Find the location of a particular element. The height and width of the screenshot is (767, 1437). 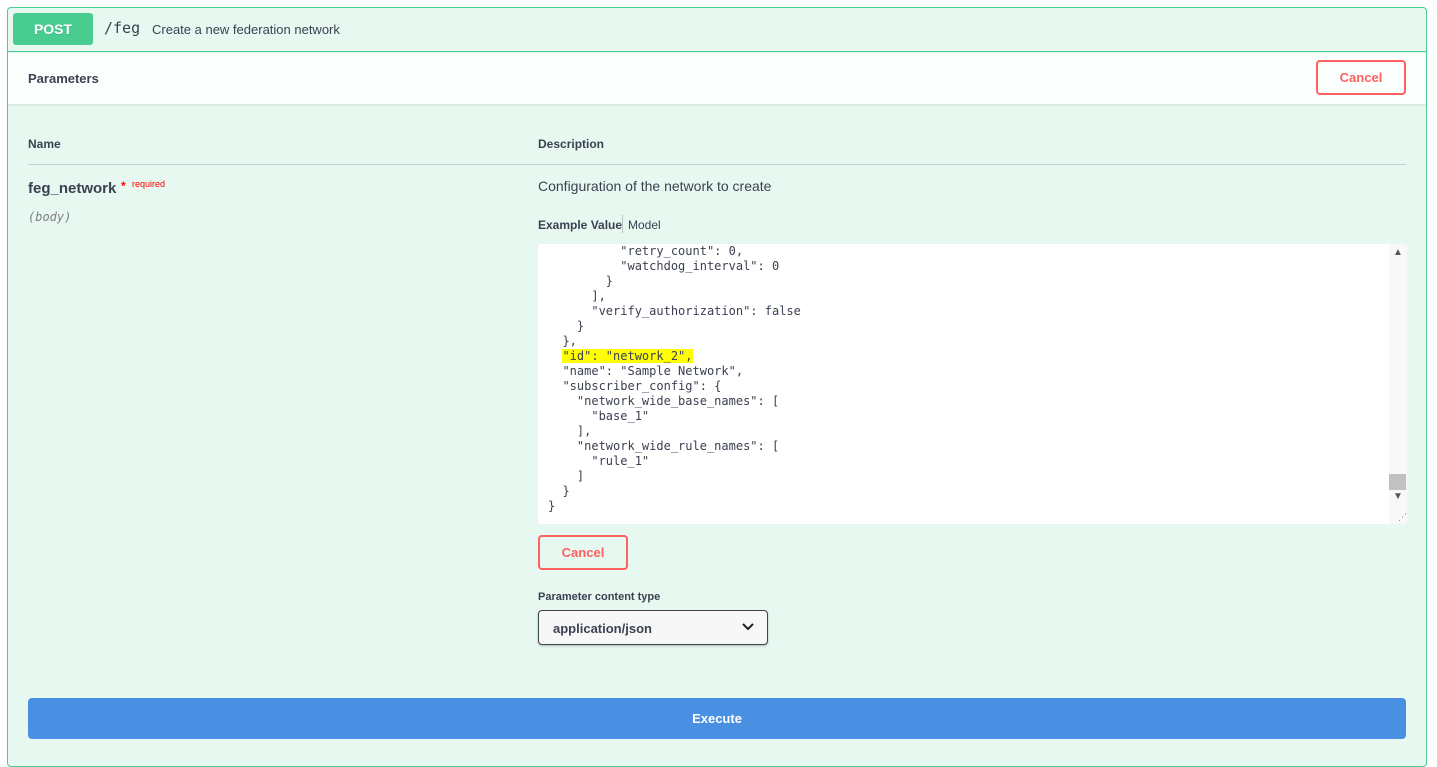

parameters-header: Parameters Cancel is located at coordinates (717, 78).